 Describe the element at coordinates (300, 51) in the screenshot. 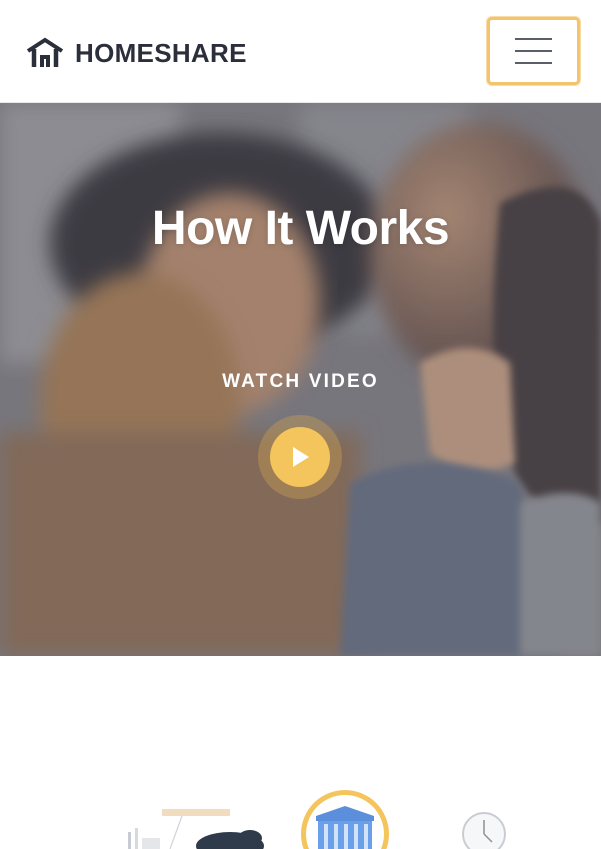

I see `site-header: HOMESHARE` at that location.